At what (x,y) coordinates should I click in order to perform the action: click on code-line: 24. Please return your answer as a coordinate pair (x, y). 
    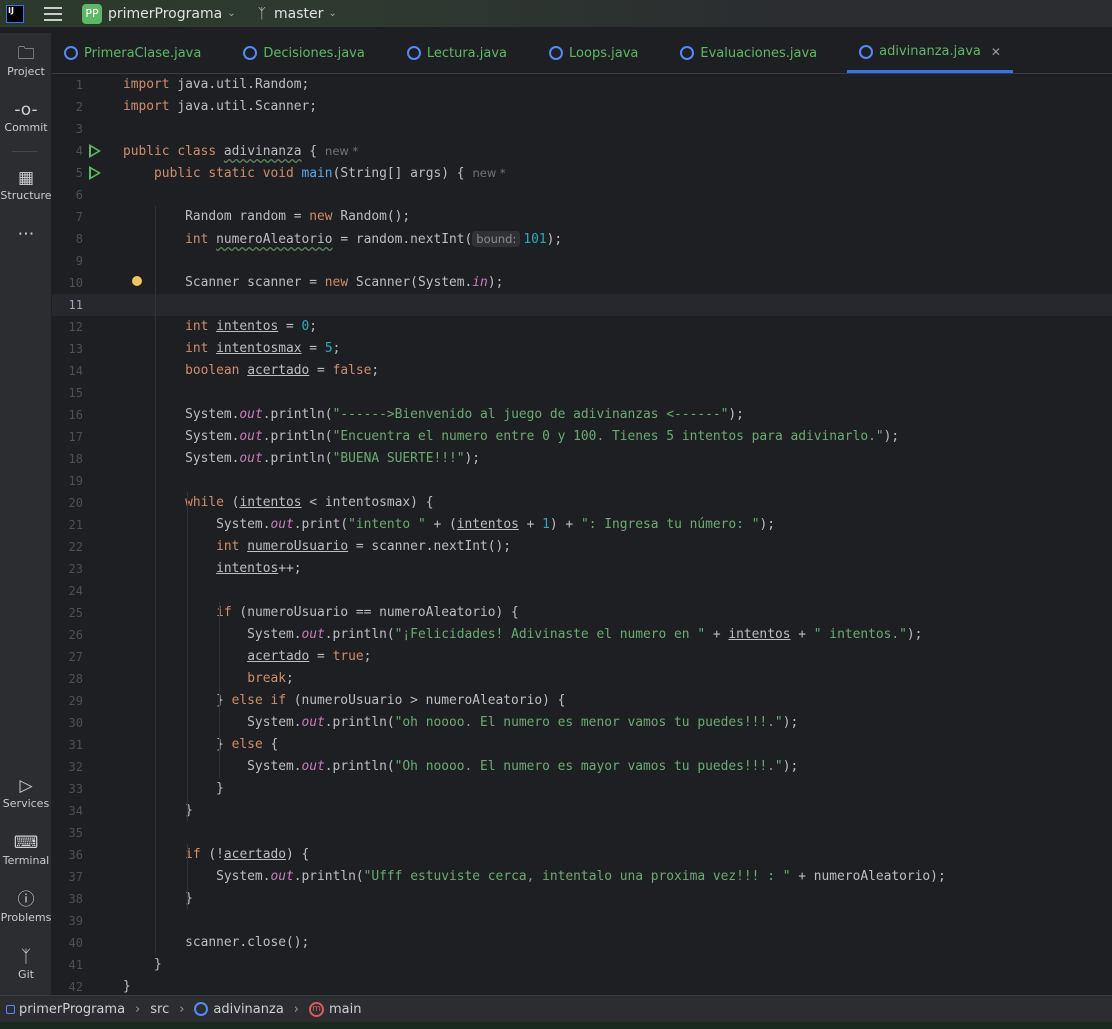
    Looking at the image, I should click on (582, 591).